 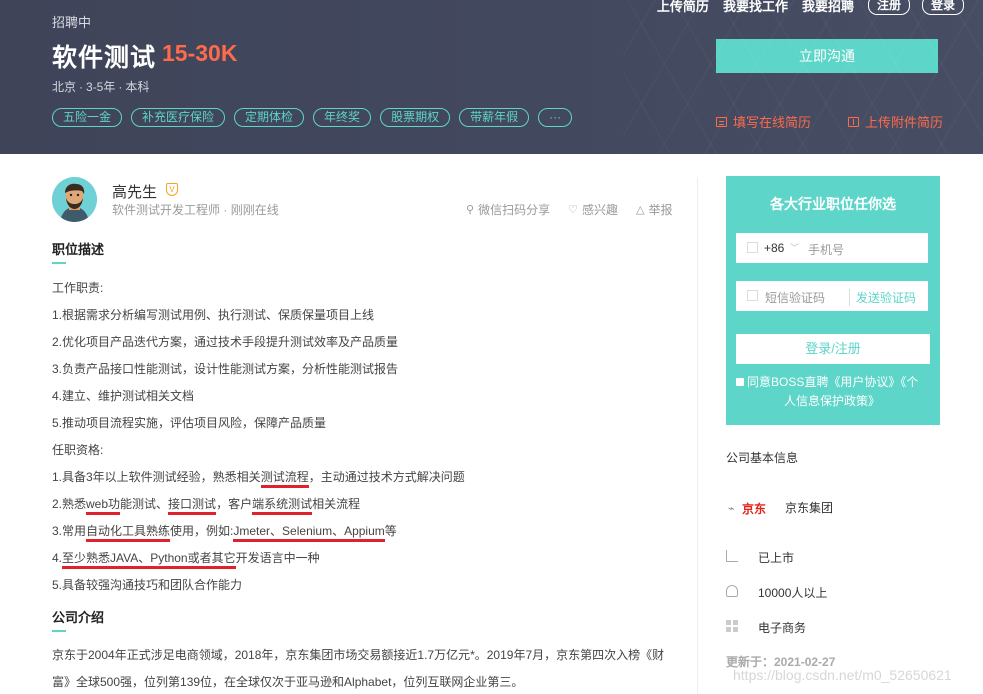 What do you see at coordinates (826, 249) in the screenshot?
I see `phone-input: 手机号` at bounding box center [826, 249].